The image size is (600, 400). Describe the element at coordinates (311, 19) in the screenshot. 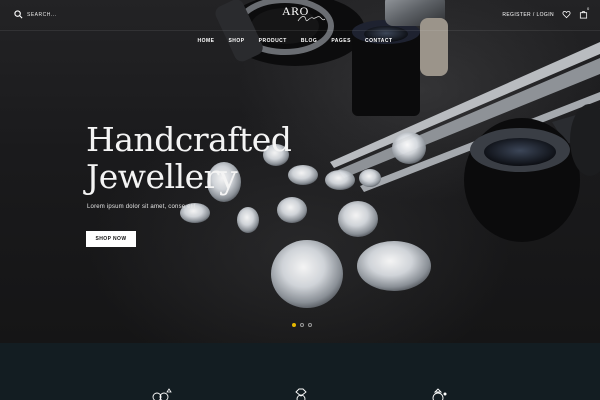

I see `logo-script-icon` at that location.